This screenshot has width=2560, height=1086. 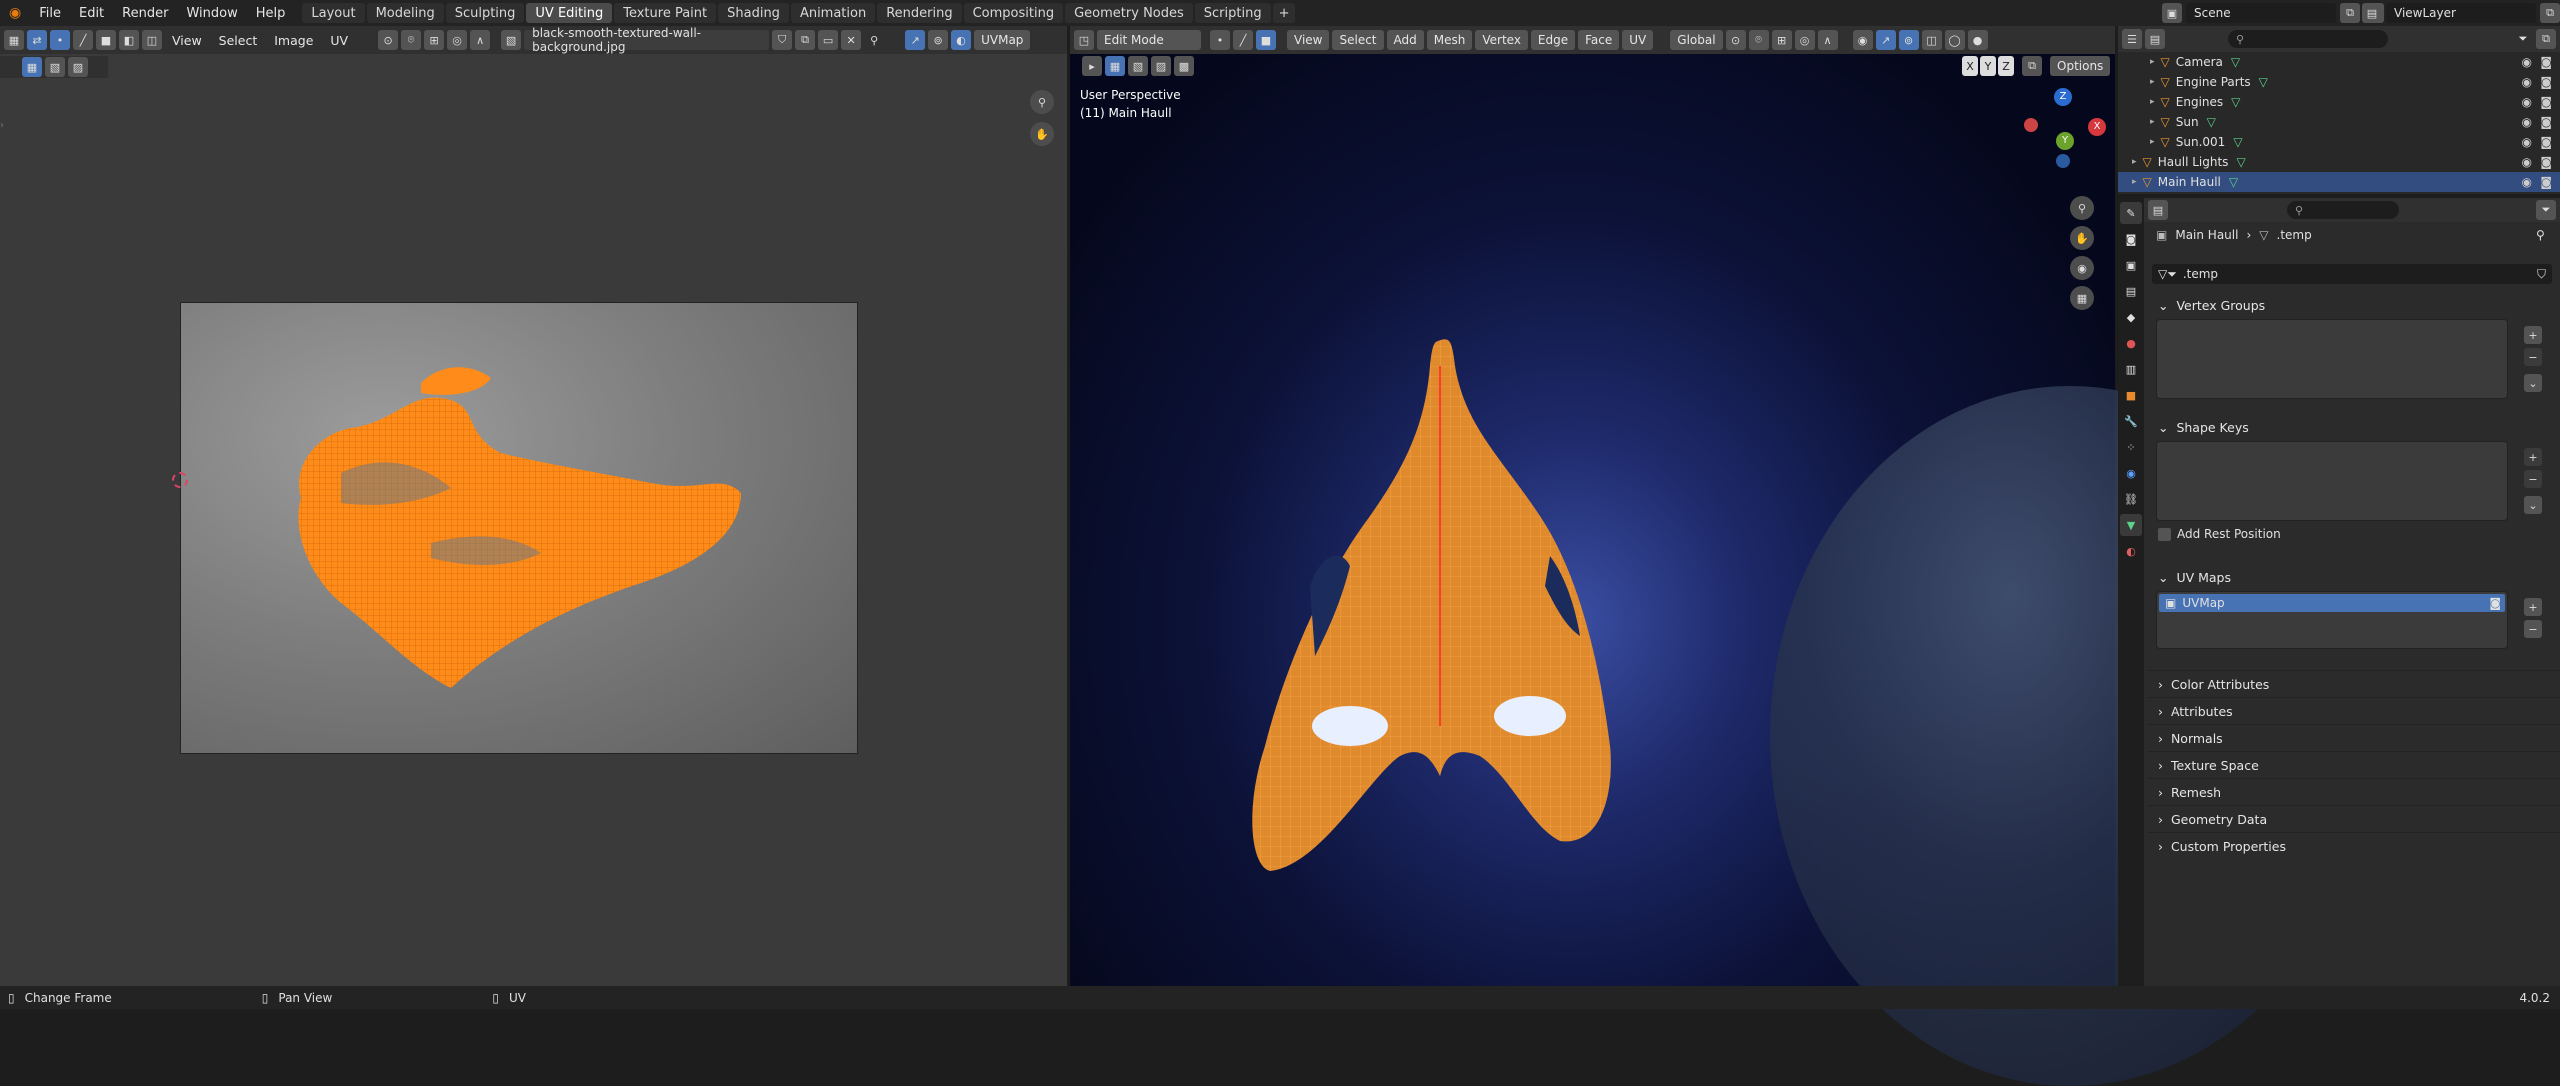 I want to click on tab-layout: Layout, so click(x=333, y=13).